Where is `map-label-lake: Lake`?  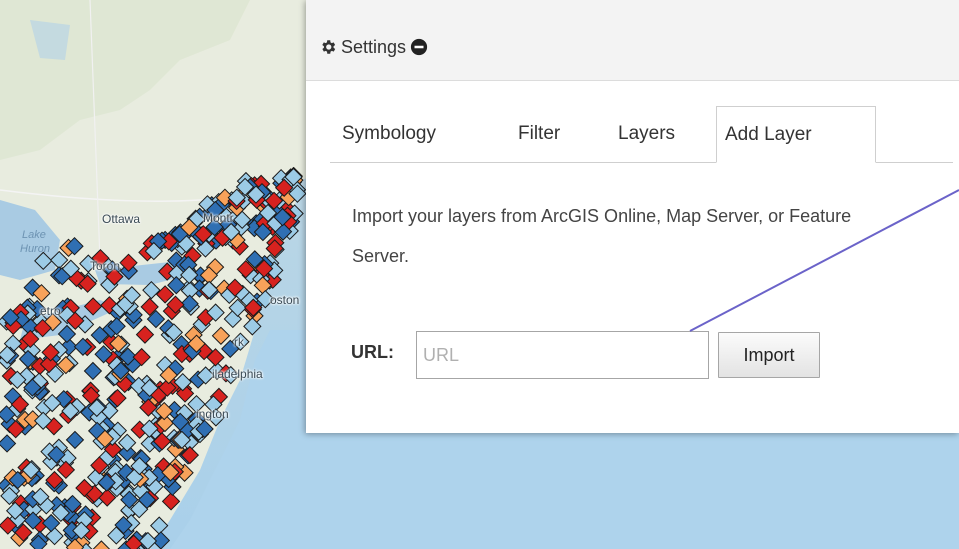 map-label-lake: Lake is located at coordinates (34, 235).